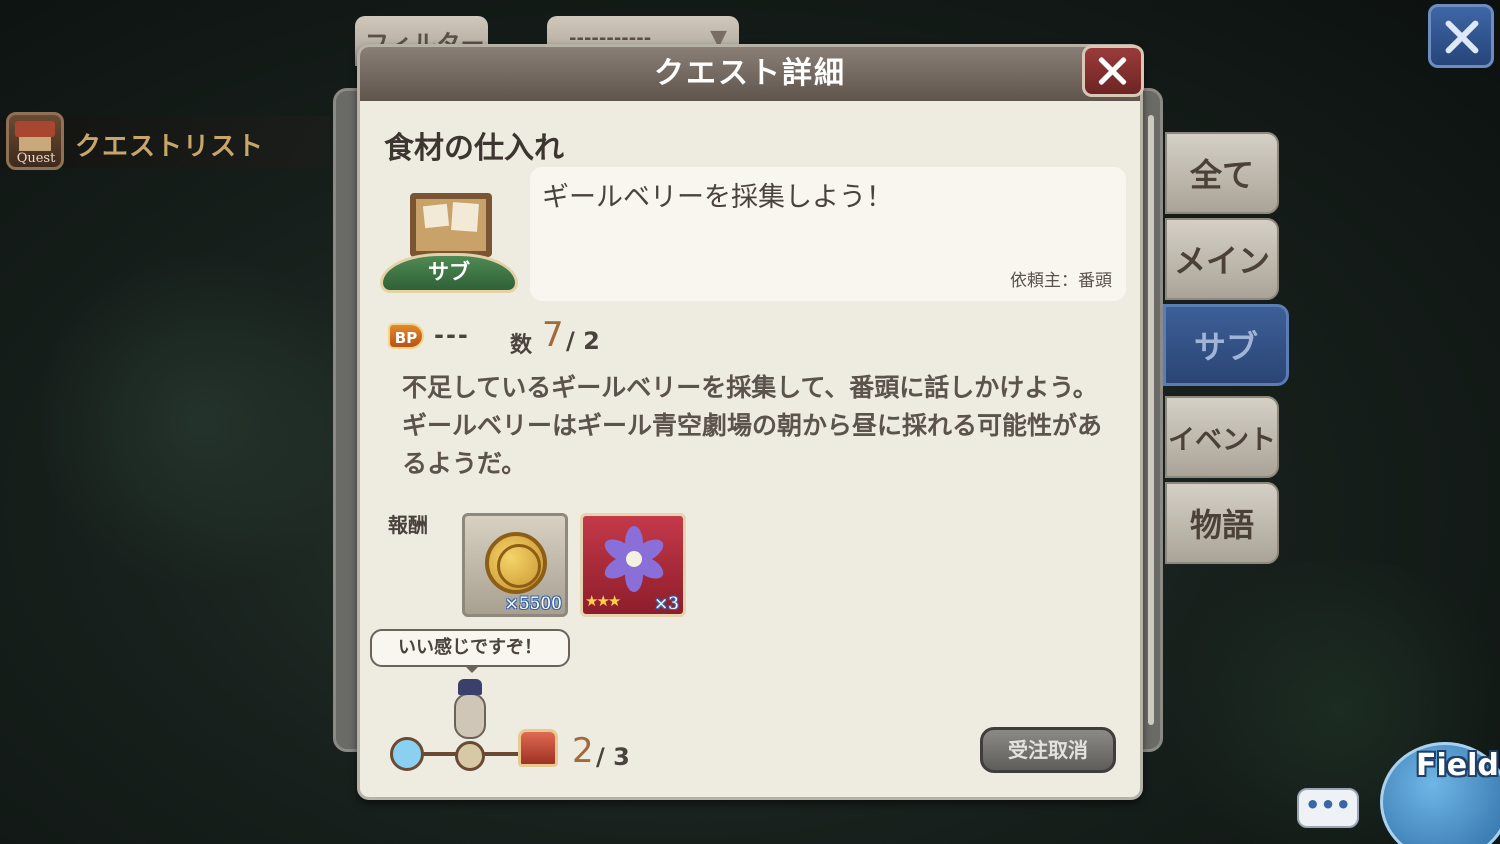 The image size is (1500, 844). What do you see at coordinates (1461, 36) in the screenshot?
I see `close-screen-button` at bounding box center [1461, 36].